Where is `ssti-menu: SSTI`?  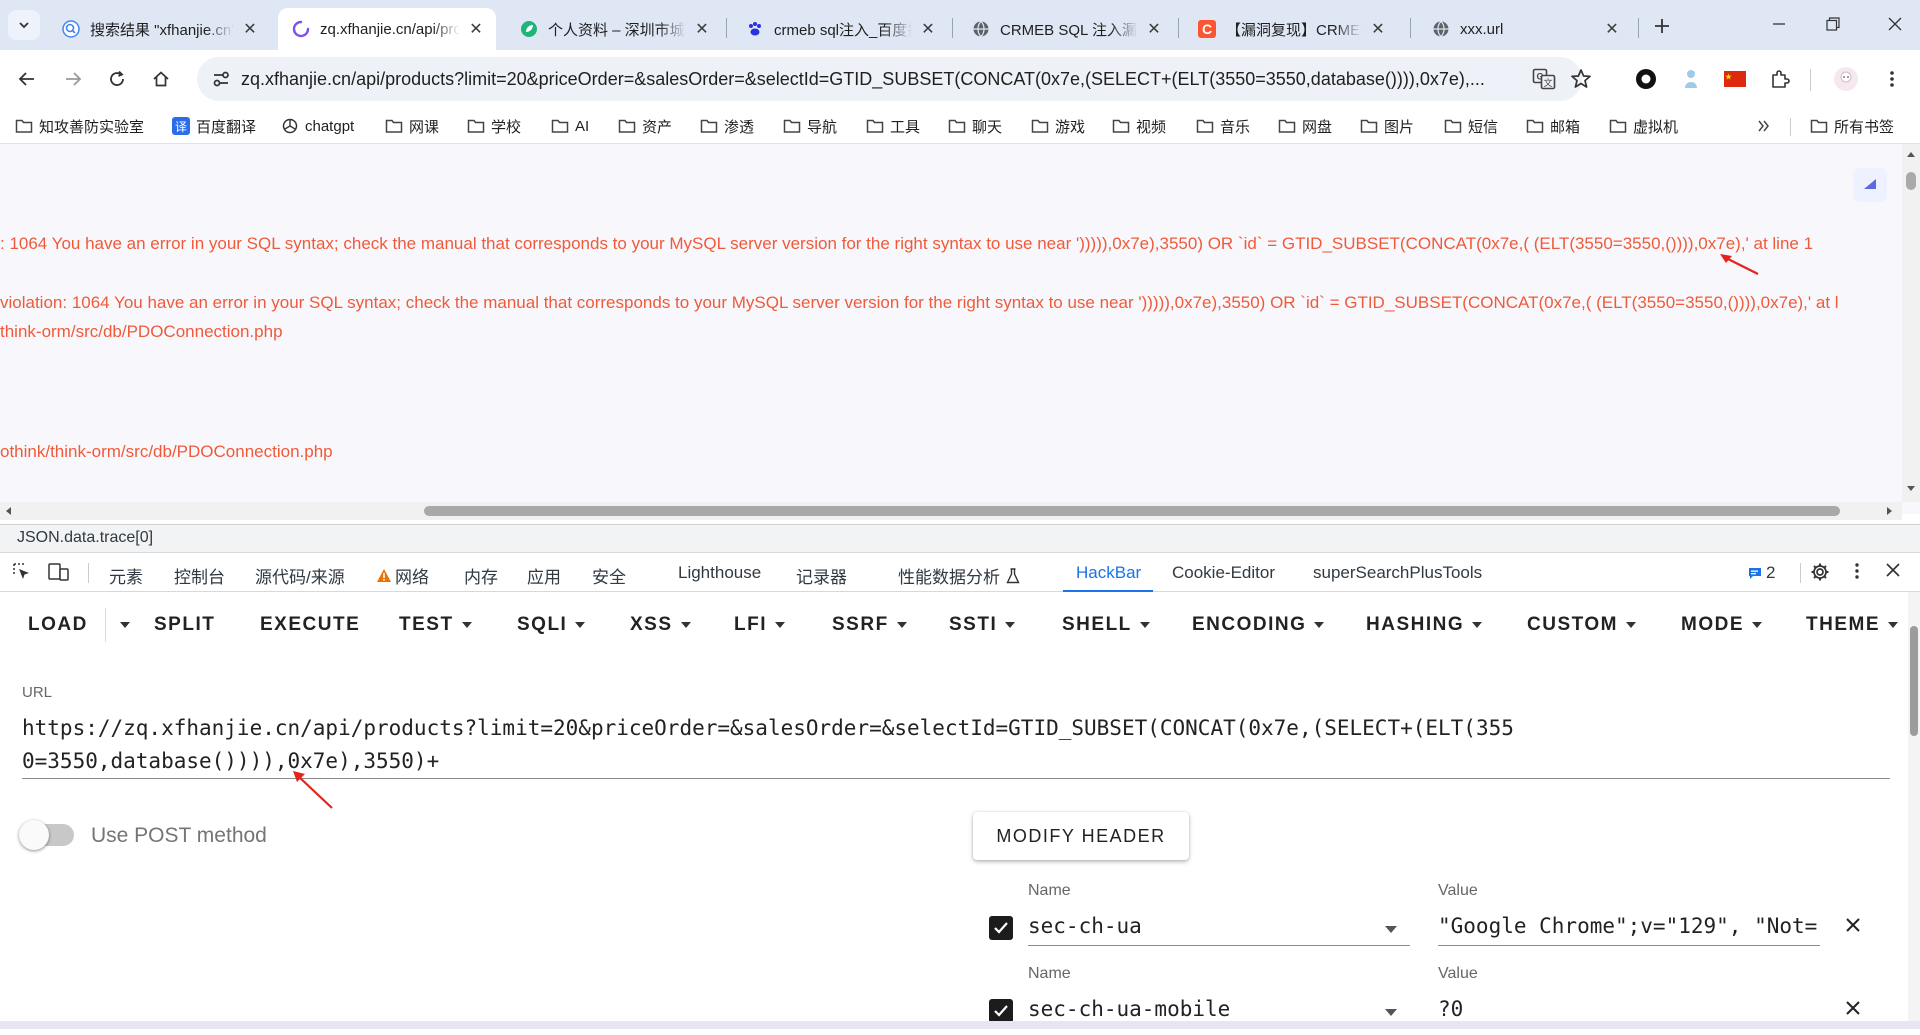
ssti-menu: SSTI is located at coordinates (982, 625).